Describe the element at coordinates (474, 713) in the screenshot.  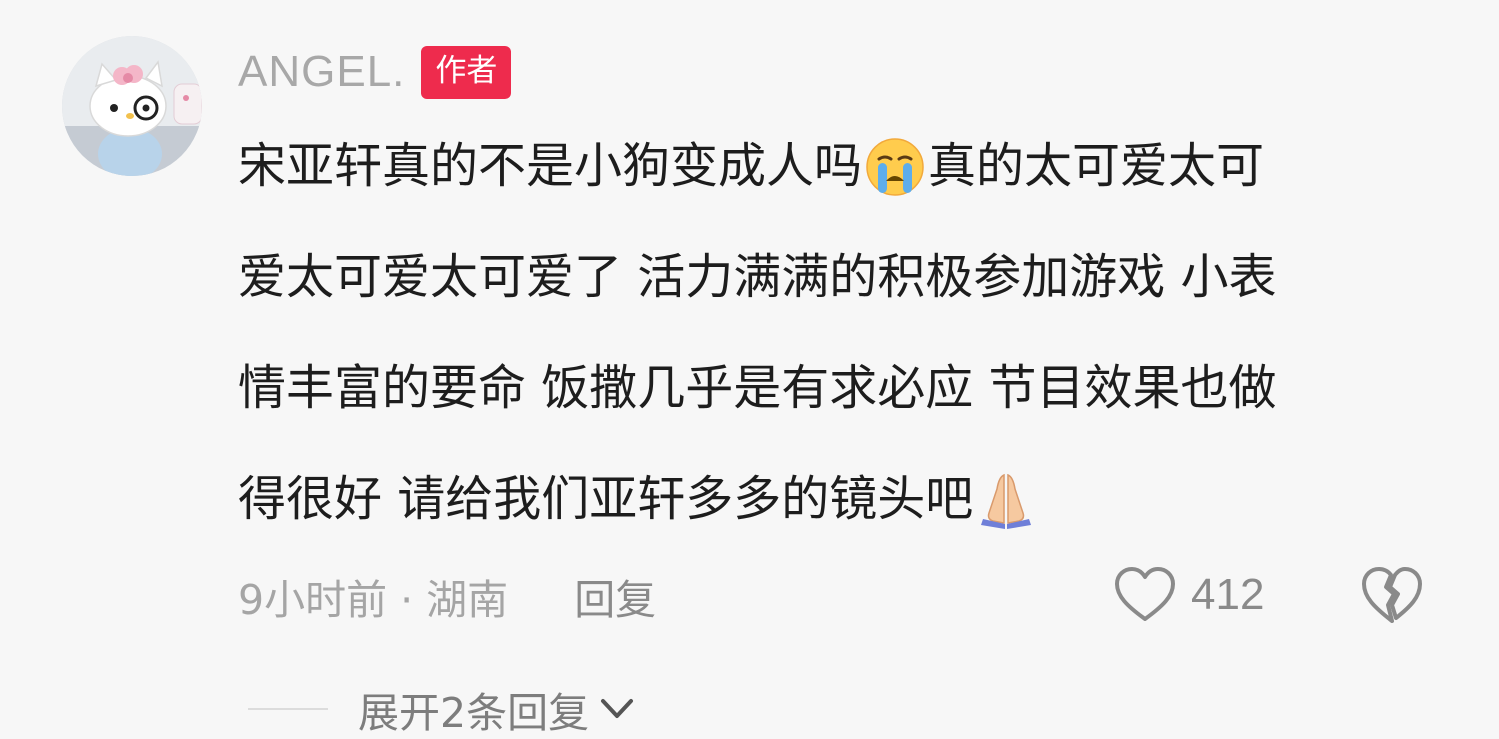
I see `expand-replies-label: 展开2条回复` at that location.